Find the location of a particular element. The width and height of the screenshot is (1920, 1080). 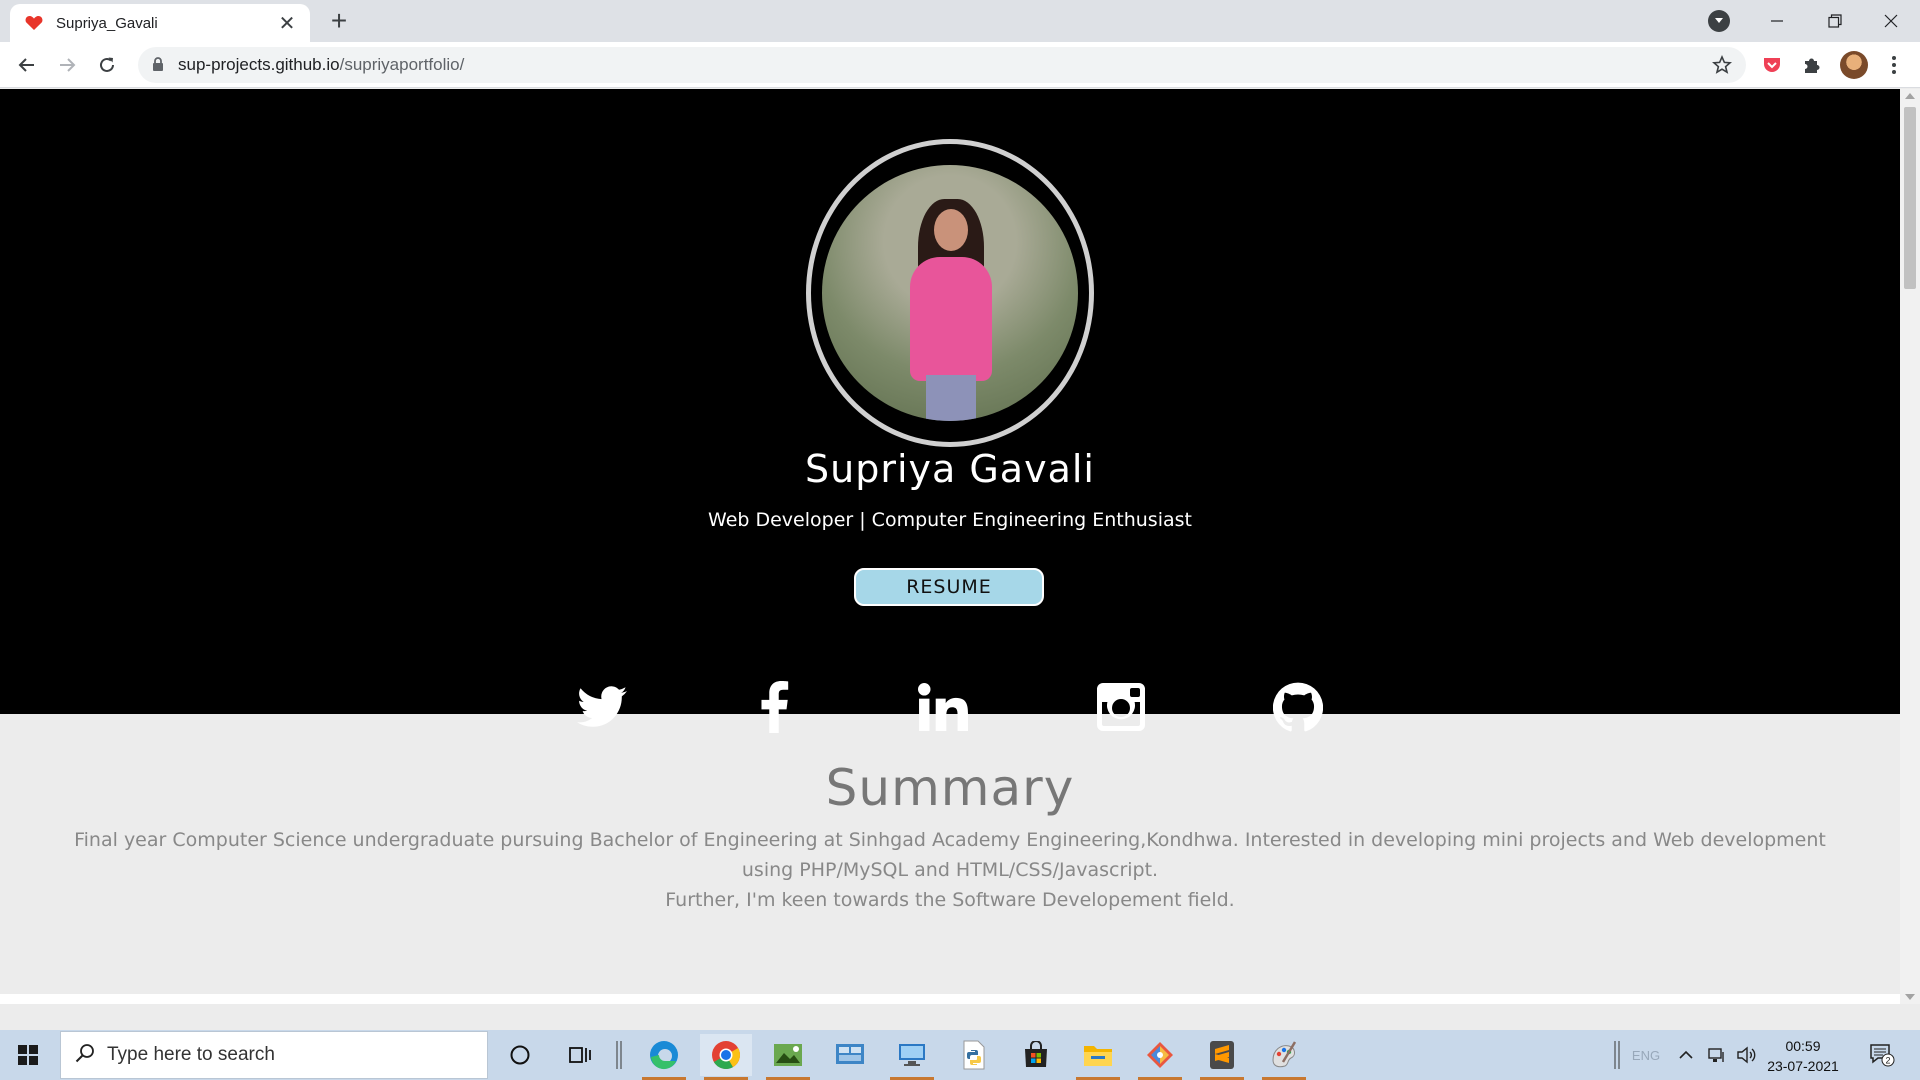

tab-search-icon is located at coordinates (1719, 21).